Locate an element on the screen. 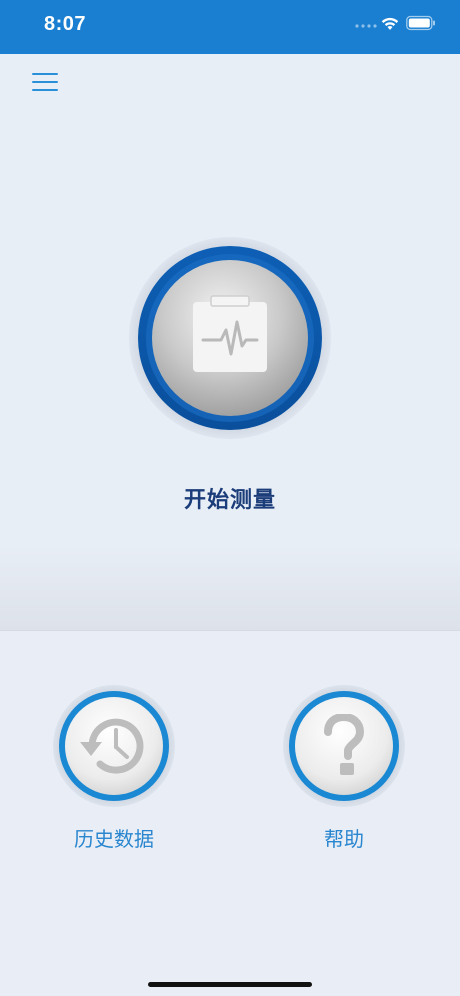 This screenshot has height=996, width=460. clock-history-icon is located at coordinates (112, 746).